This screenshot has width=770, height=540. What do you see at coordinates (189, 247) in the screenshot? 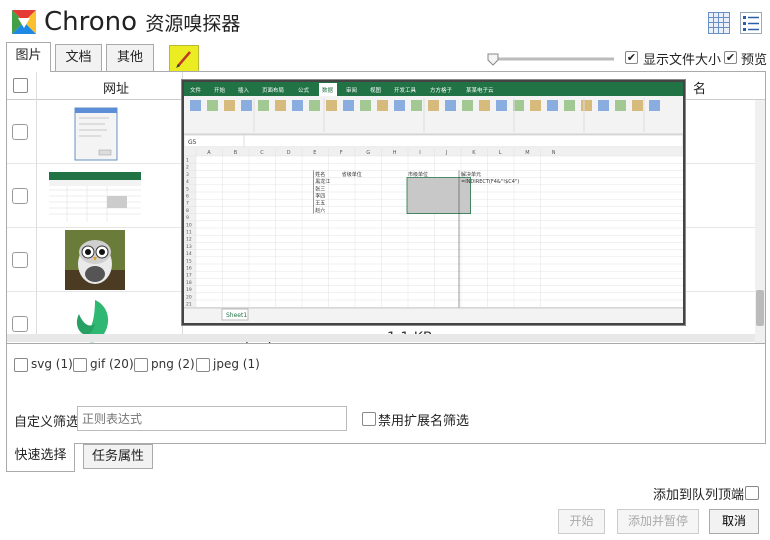
I see `row-header: 13` at bounding box center [189, 247].